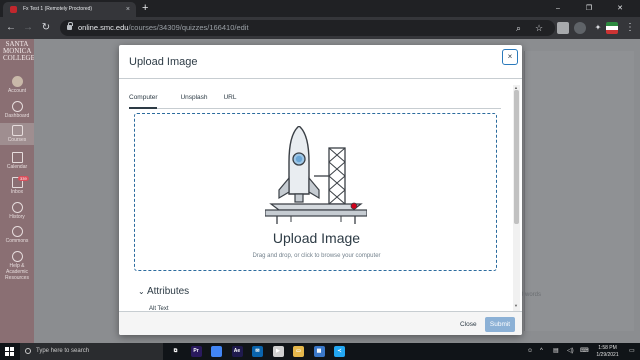  I want to click on aftereffects-icon: Ae, so click(237, 351).